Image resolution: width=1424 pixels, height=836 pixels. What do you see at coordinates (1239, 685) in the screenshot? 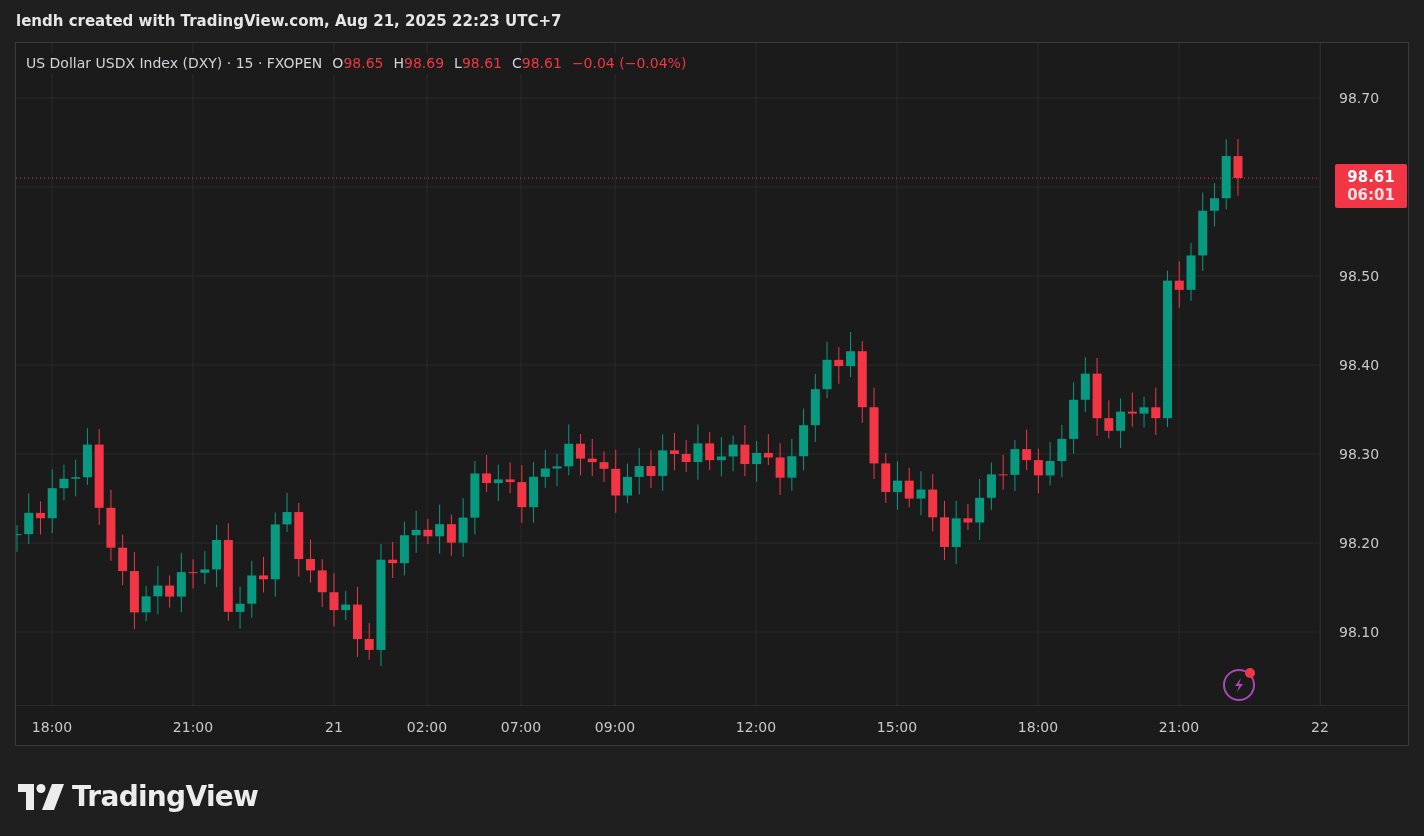
I see `alert-lightning-icon` at bounding box center [1239, 685].